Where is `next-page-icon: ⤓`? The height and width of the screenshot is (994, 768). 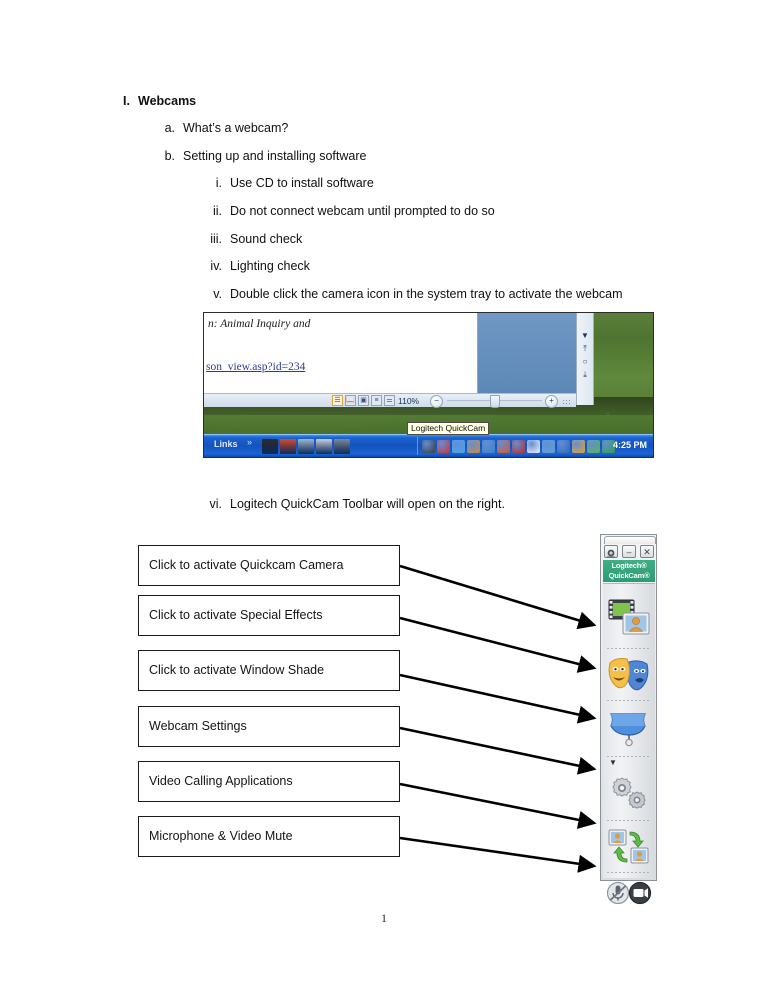 next-page-icon: ⤓ is located at coordinates (585, 375).